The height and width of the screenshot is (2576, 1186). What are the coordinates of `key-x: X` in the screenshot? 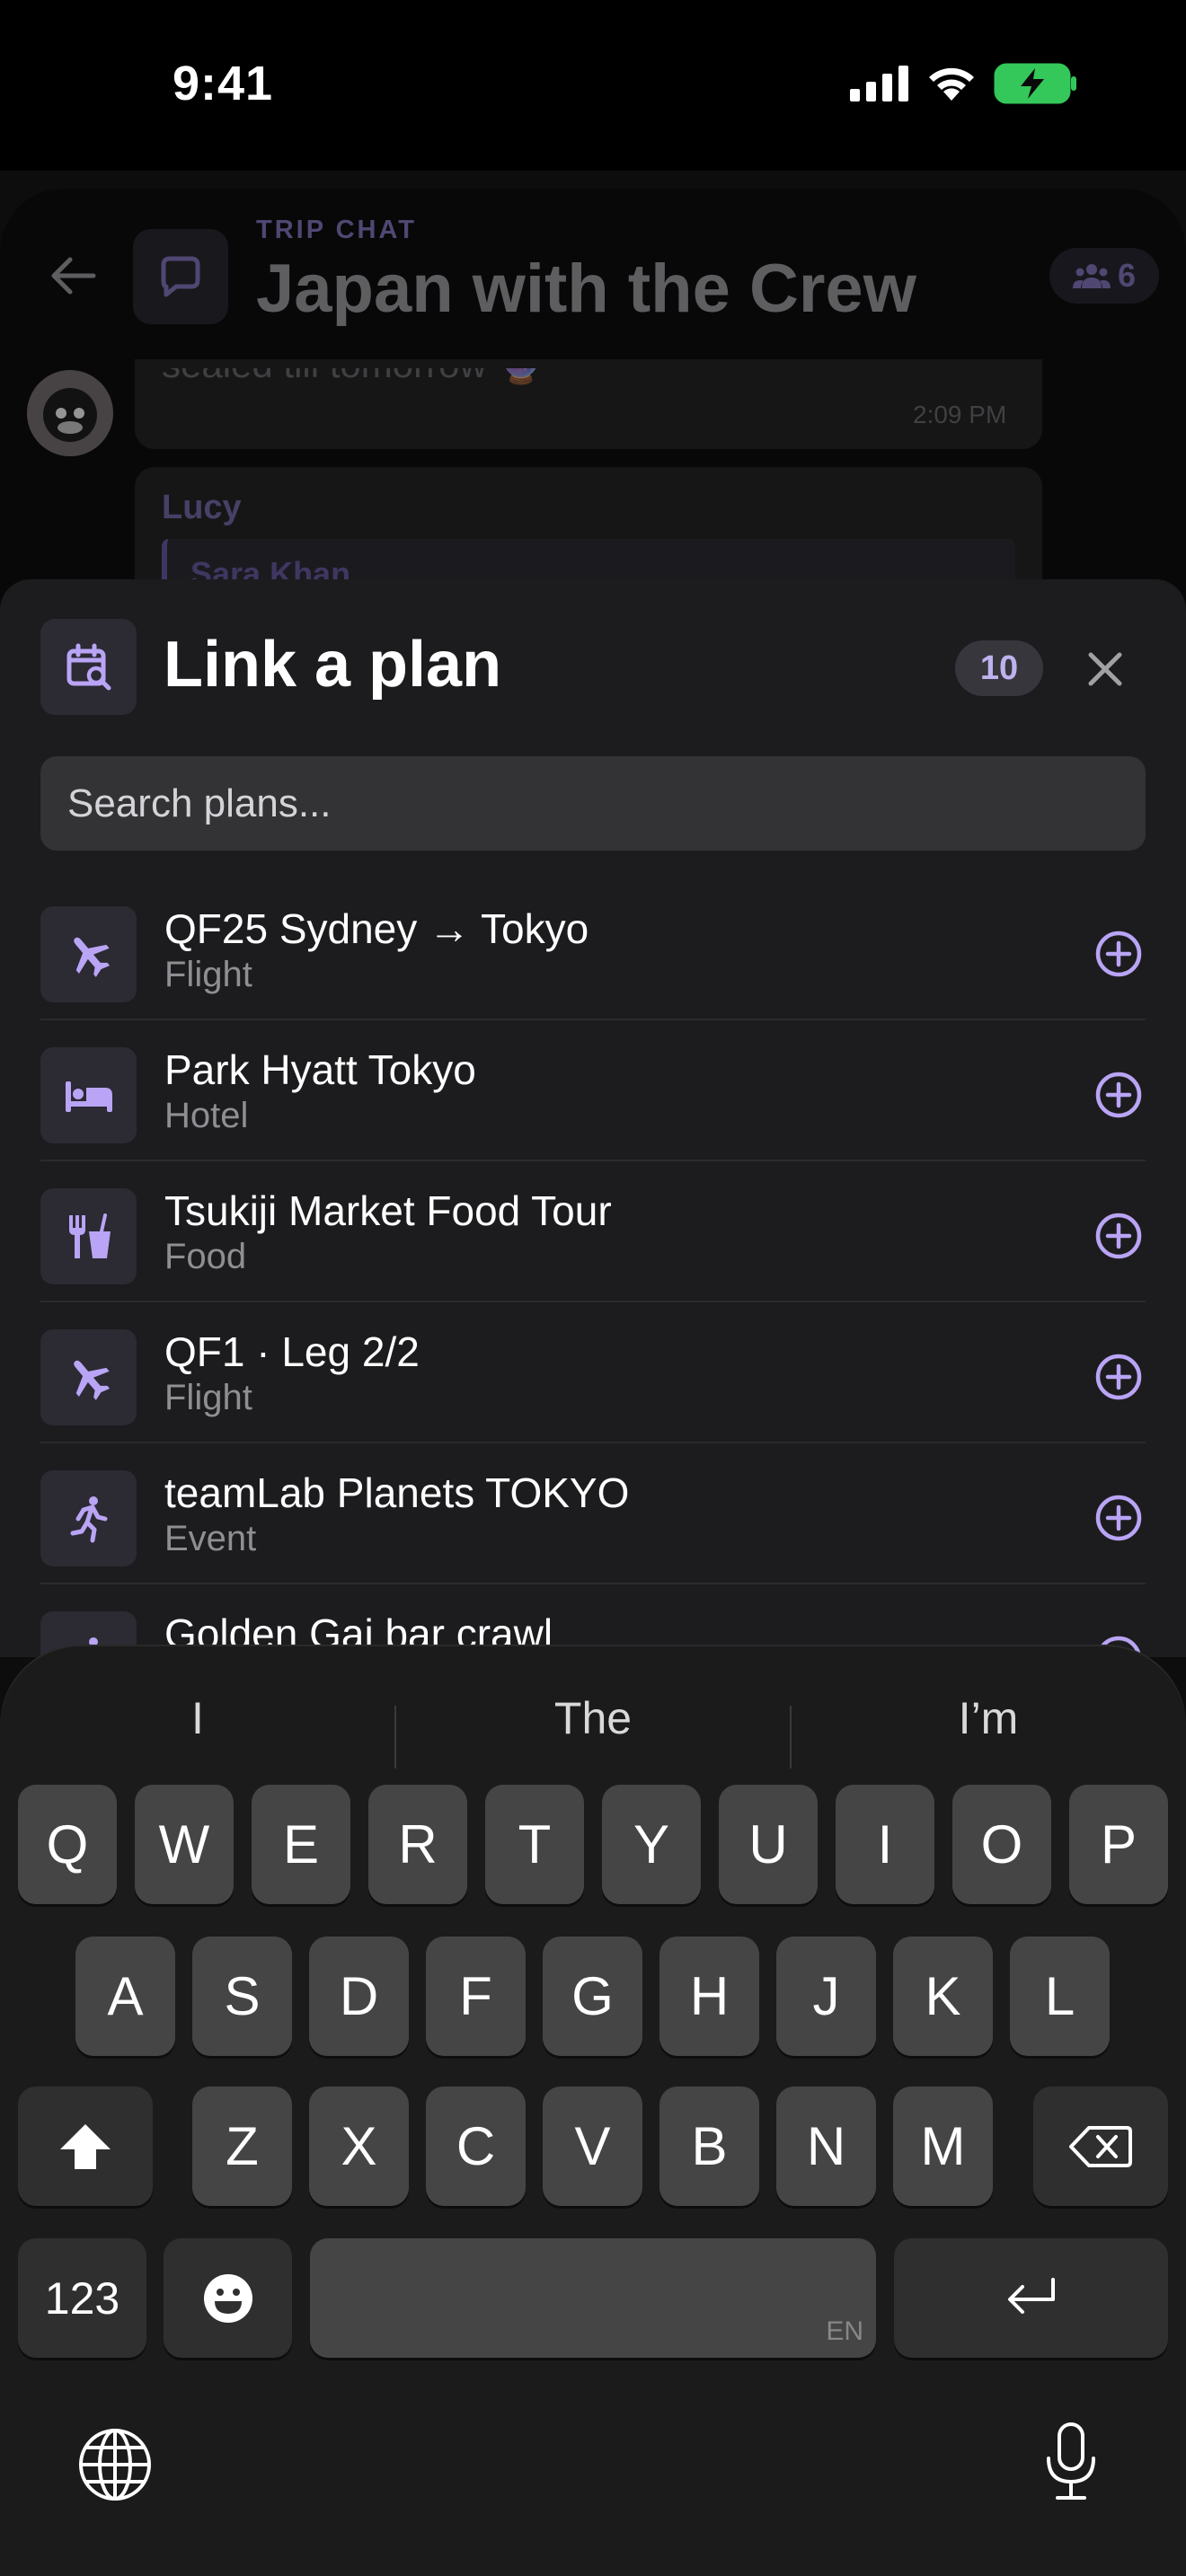 It's located at (359, 2146).